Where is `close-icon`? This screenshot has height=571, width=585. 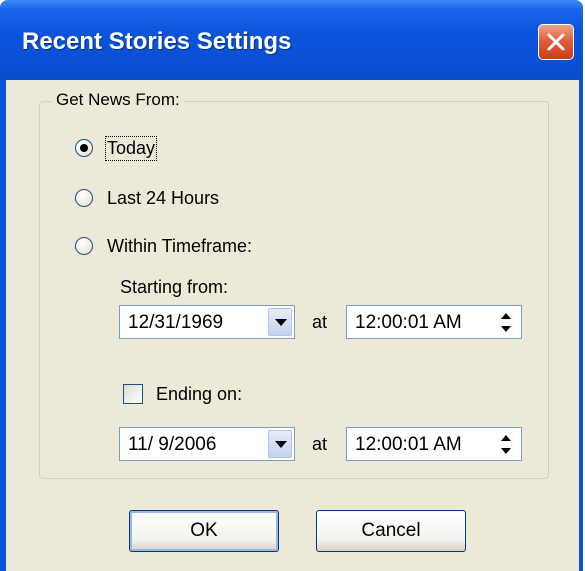 close-icon is located at coordinates (556, 42).